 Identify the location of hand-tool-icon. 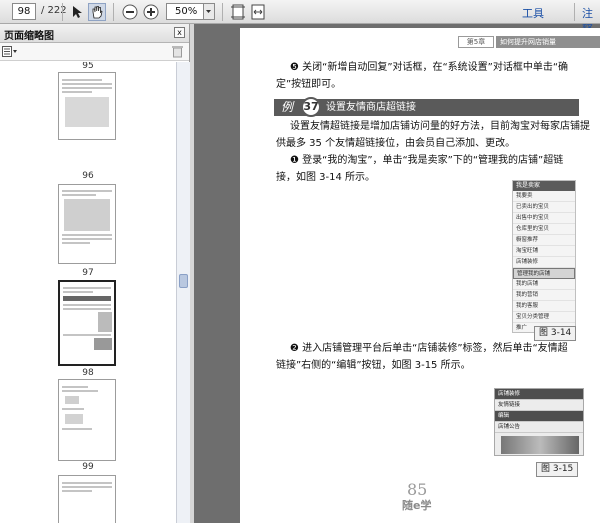
(97, 12).